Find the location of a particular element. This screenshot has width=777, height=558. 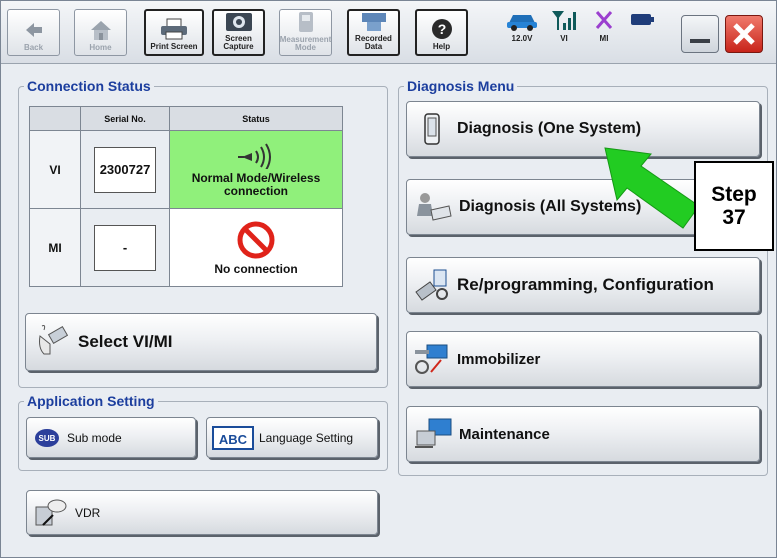

connection-status-title: Connection Status is located at coordinates (89, 86).